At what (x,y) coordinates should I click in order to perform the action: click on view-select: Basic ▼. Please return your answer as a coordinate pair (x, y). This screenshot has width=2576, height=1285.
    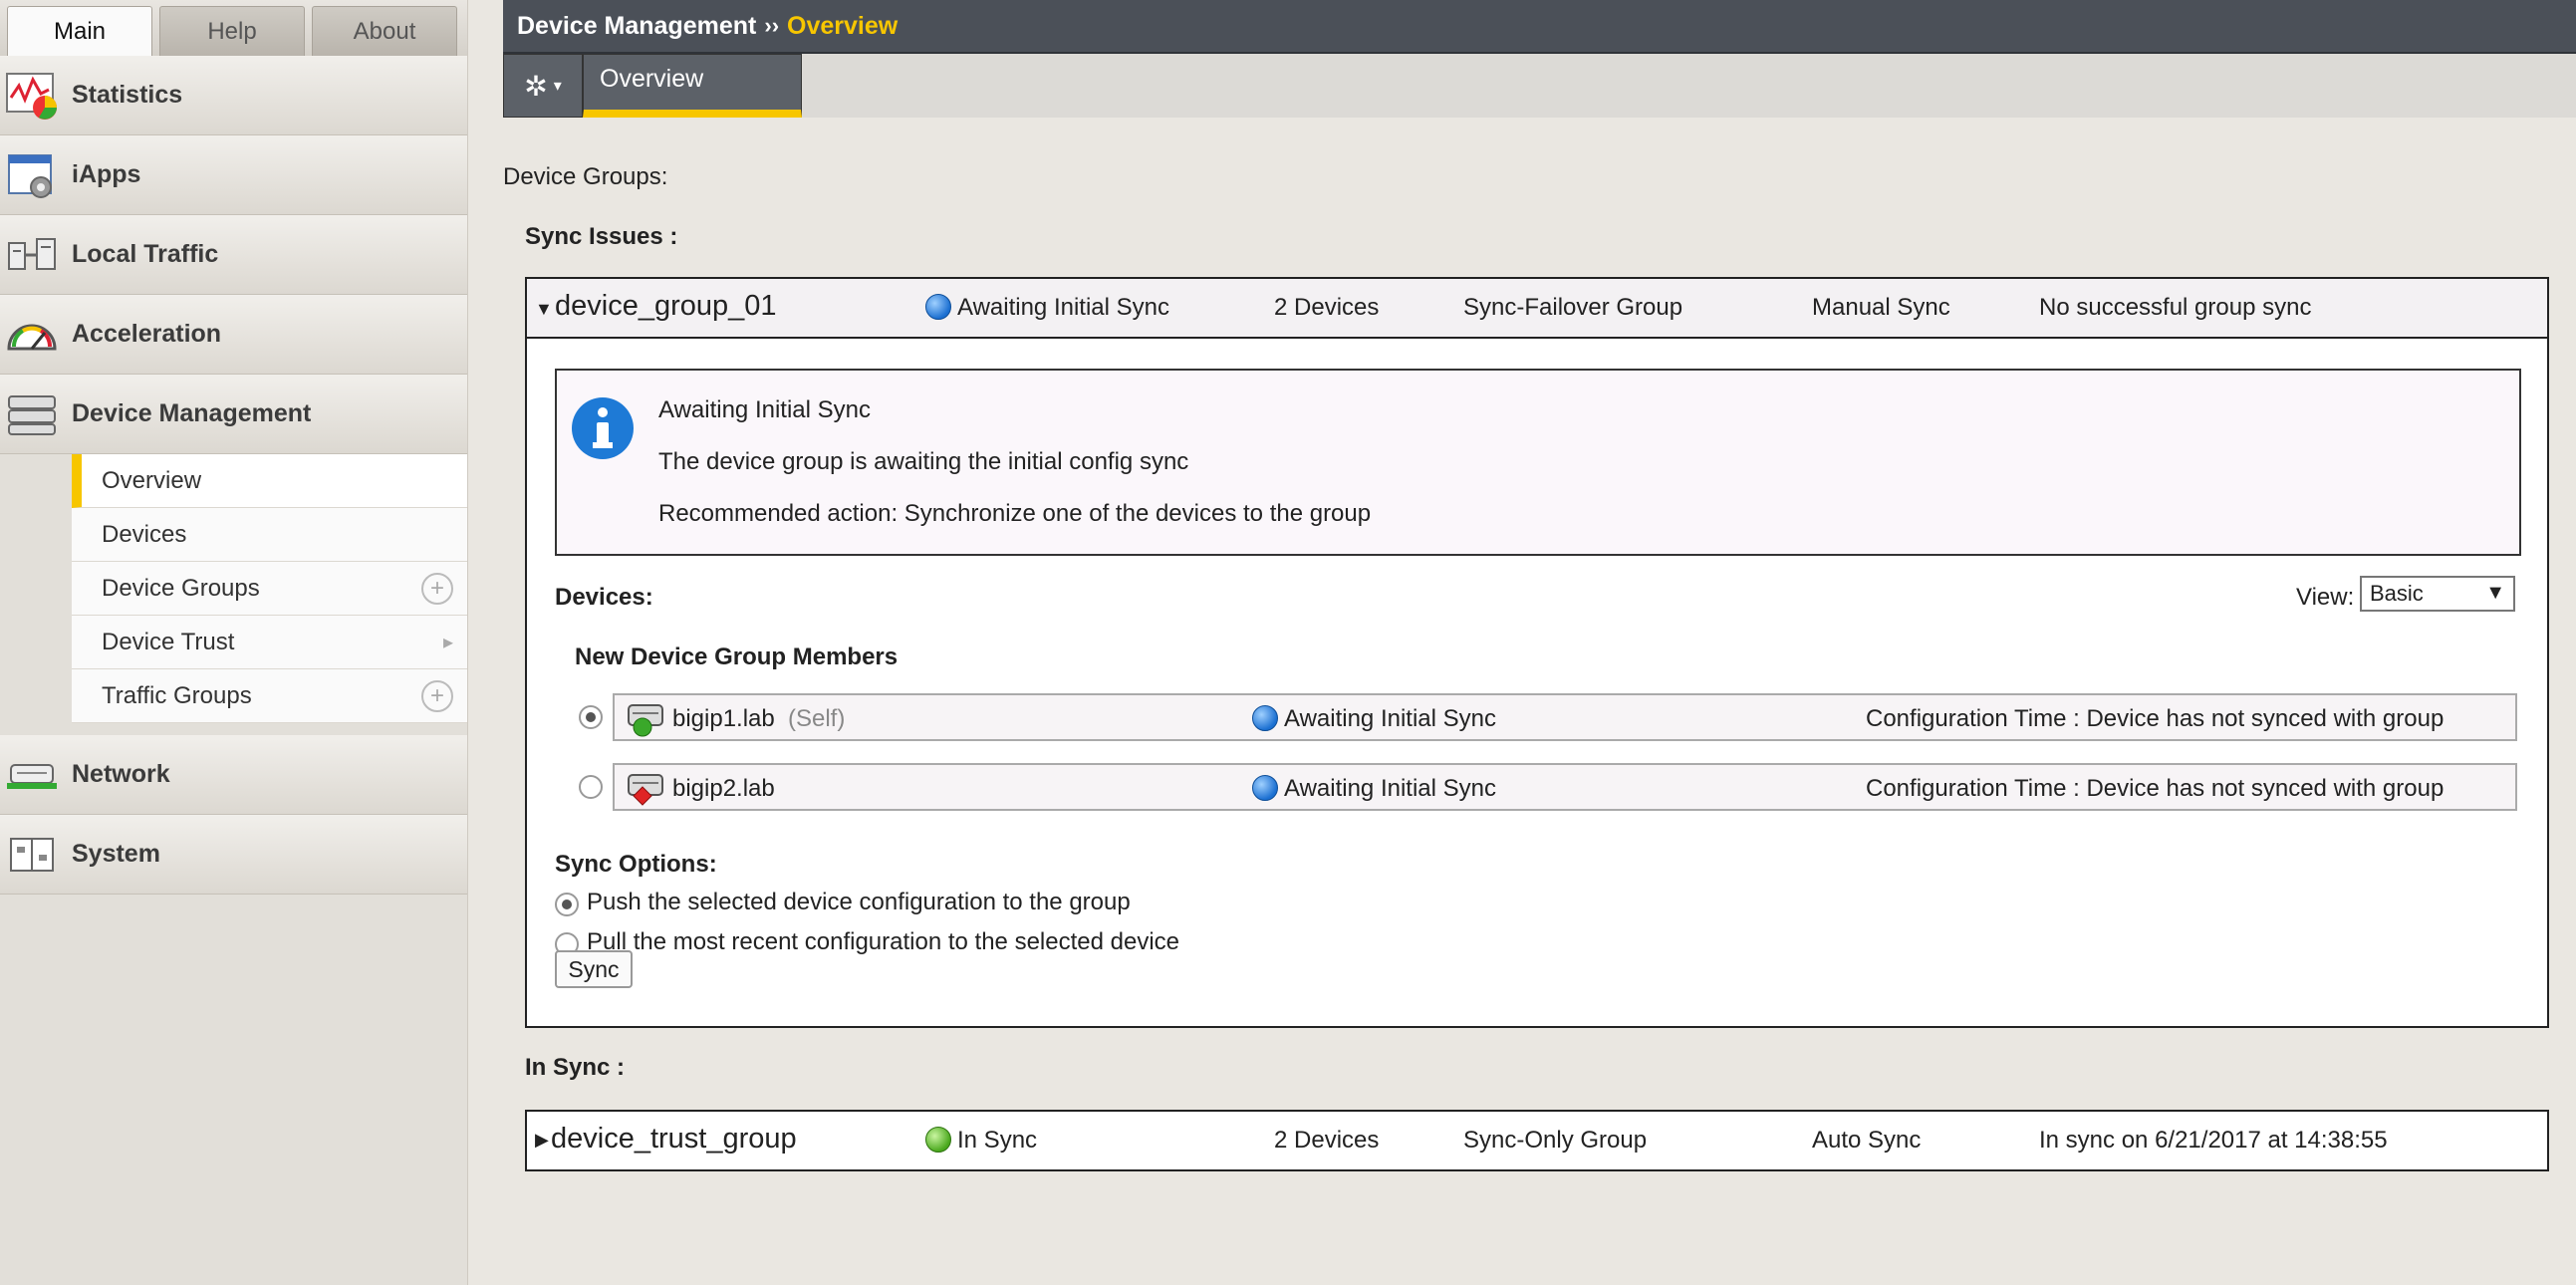
    Looking at the image, I should click on (2437, 594).